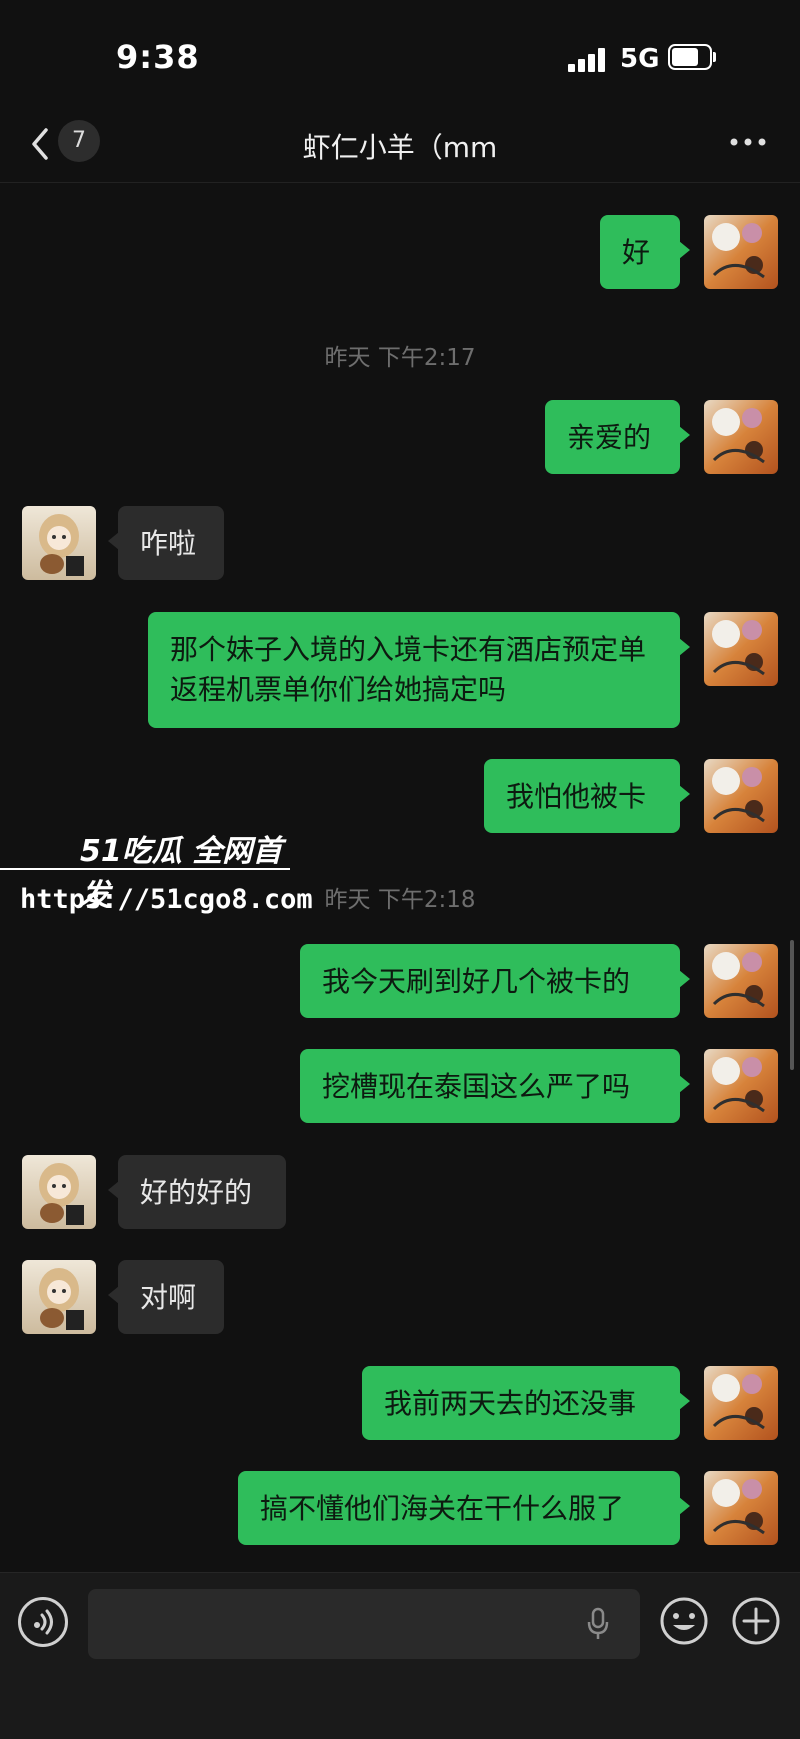 The image size is (800, 1739). What do you see at coordinates (587, 796) in the screenshot?
I see `message-bubble: 我怕他被卡` at bounding box center [587, 796].